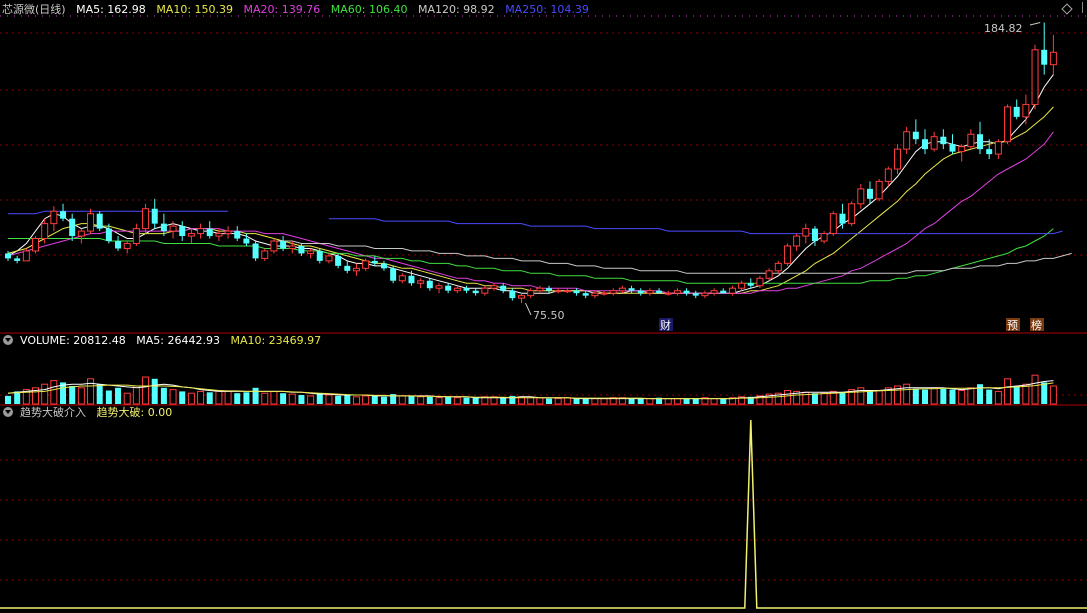 The height and width of the screenshot is (613, 1087). What do you see at coordinates (1012, 325) in the screenshot?
I see `yu-badge: 预` at bounding box center [1012, 325].